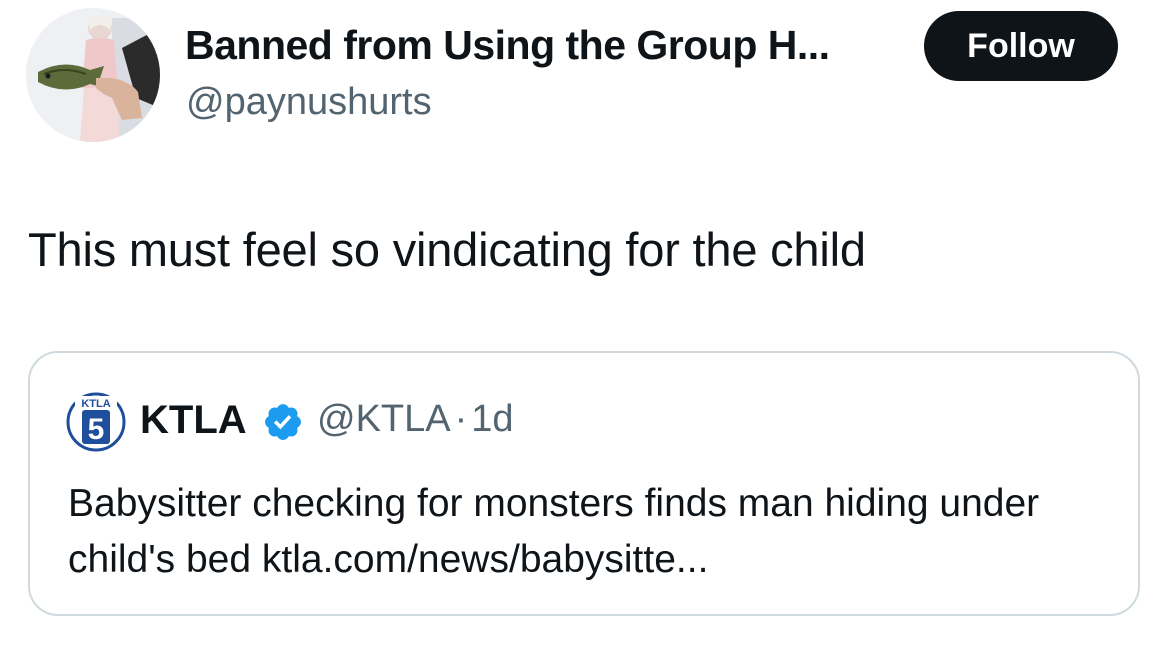 The height and width of the screenshot is (665, 1170). Describe the element at coordinates (309, 102) in the screenshot. I see `author-handle: @paynushurts` at that location.